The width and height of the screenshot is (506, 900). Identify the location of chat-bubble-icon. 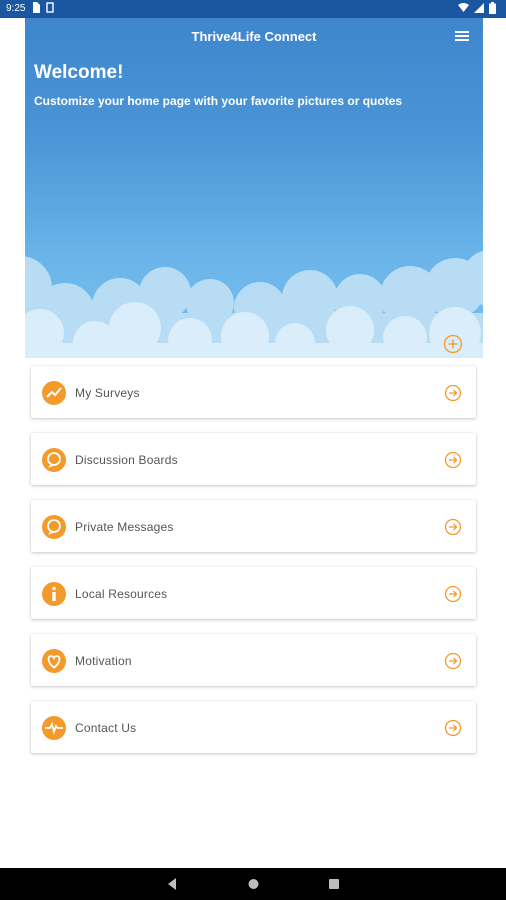
(54, 460).